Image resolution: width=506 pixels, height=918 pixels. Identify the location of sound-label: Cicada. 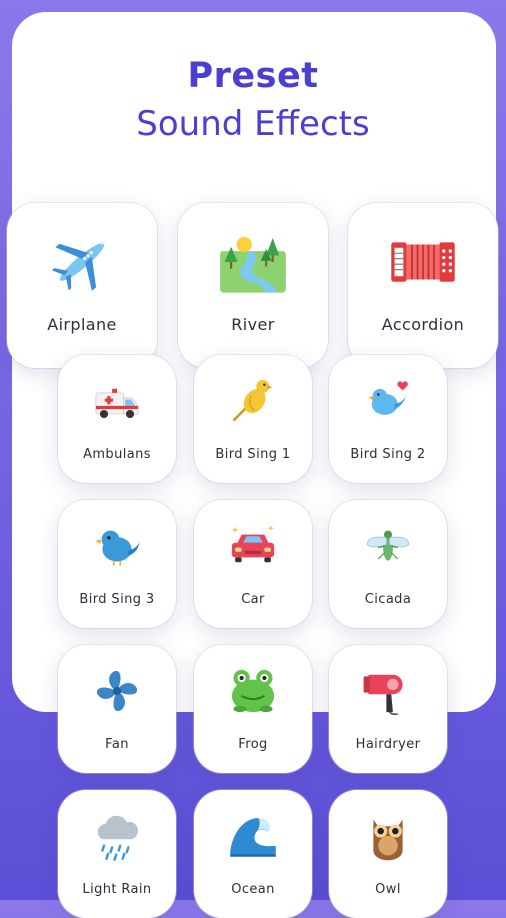
(388, 599).